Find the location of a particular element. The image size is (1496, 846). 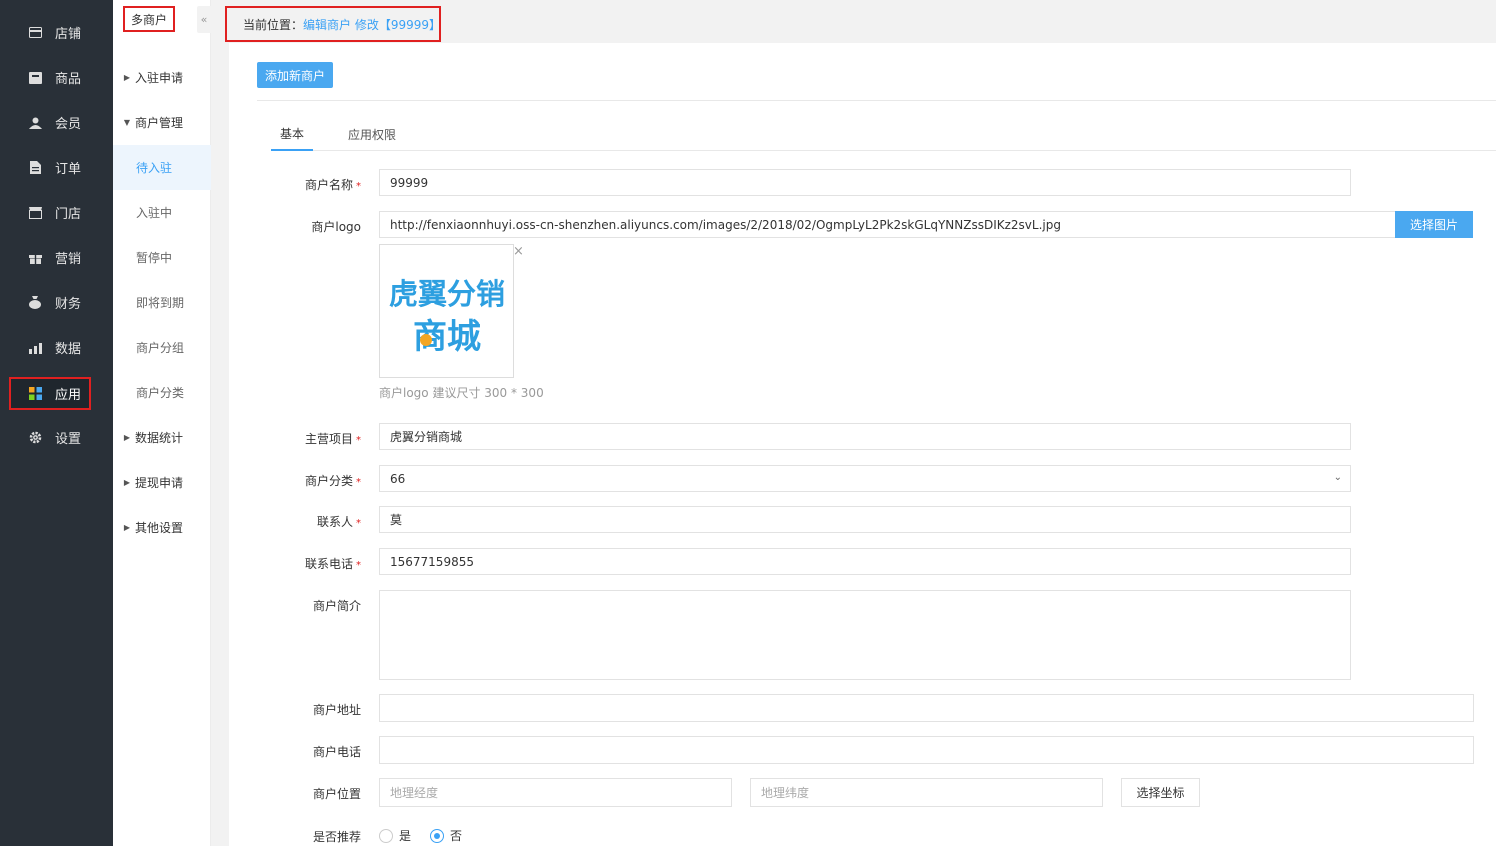

category-select: 66 ⌄ is located at coordinates (865, 478).